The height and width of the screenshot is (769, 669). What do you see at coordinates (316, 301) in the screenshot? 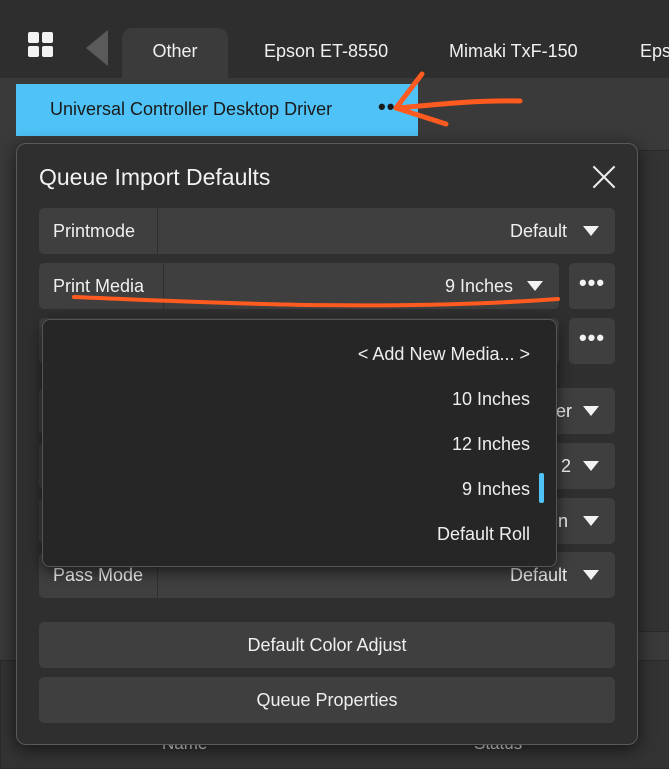
I see `annotation-underline` at bounding box center [316, 301].